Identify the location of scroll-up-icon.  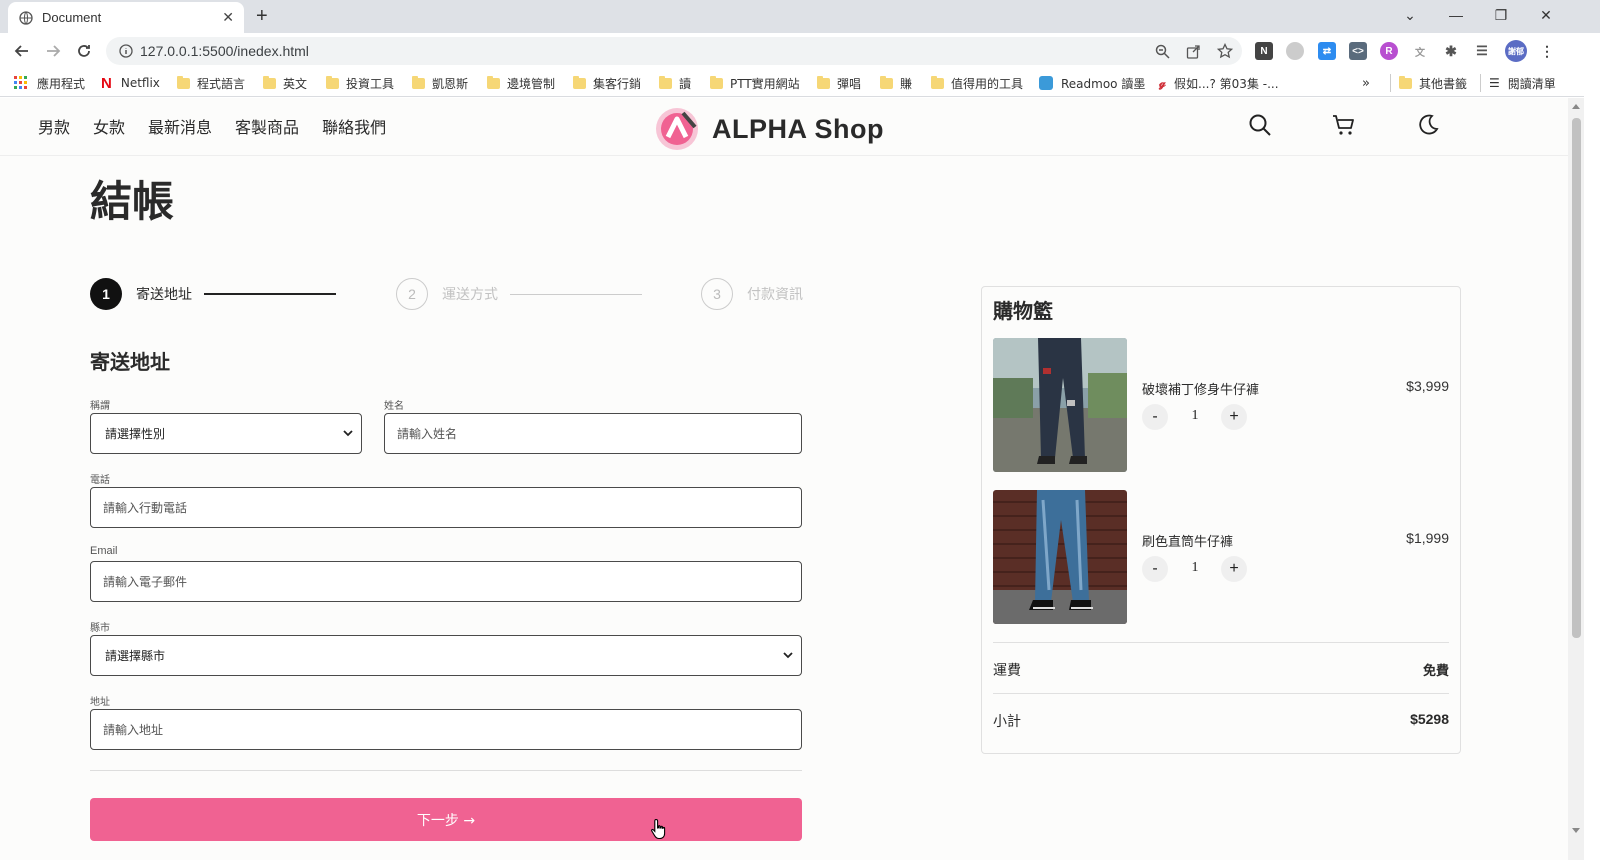
(1576, 106).